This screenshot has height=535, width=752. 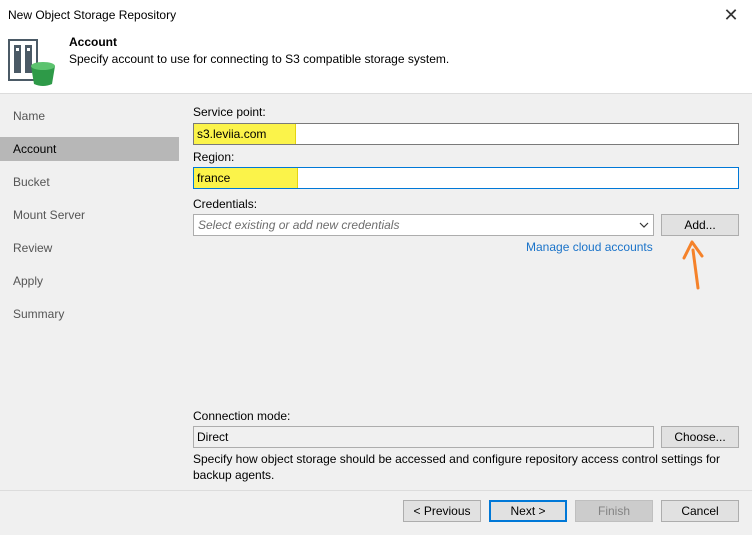 What do you see at coordinates (614, 511) in the screenshot?
I see `finish-button: Finish` at bounding box center [614, 511].